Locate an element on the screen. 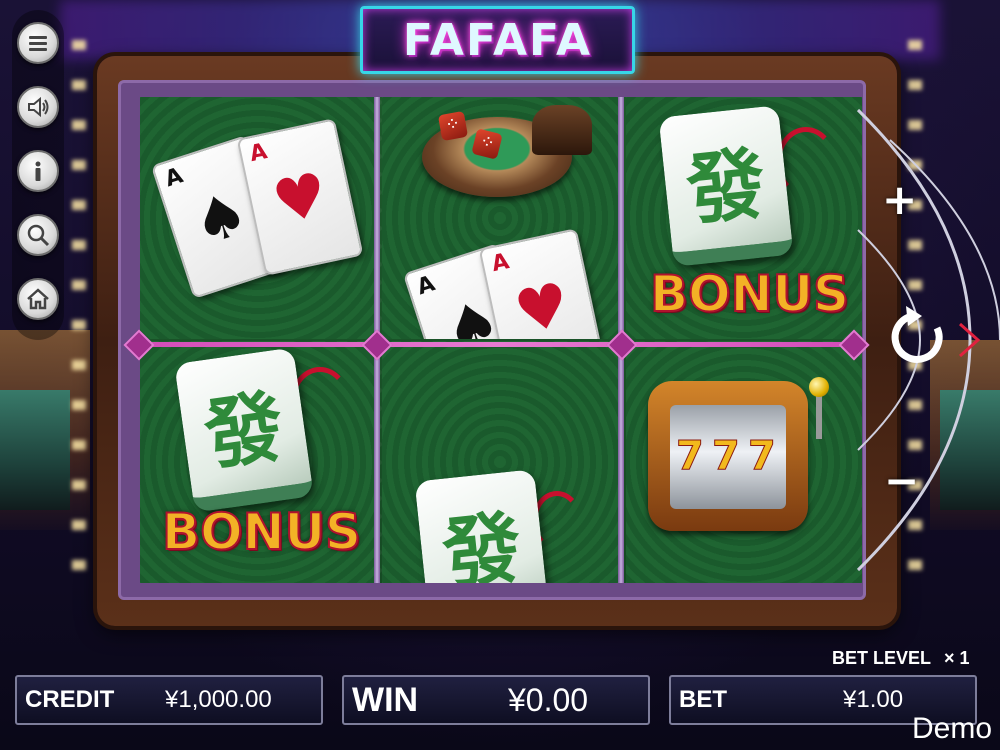 This screenshot has width=1000, height=750. game-title: FAFAFA is located at coordinates (497, 40).